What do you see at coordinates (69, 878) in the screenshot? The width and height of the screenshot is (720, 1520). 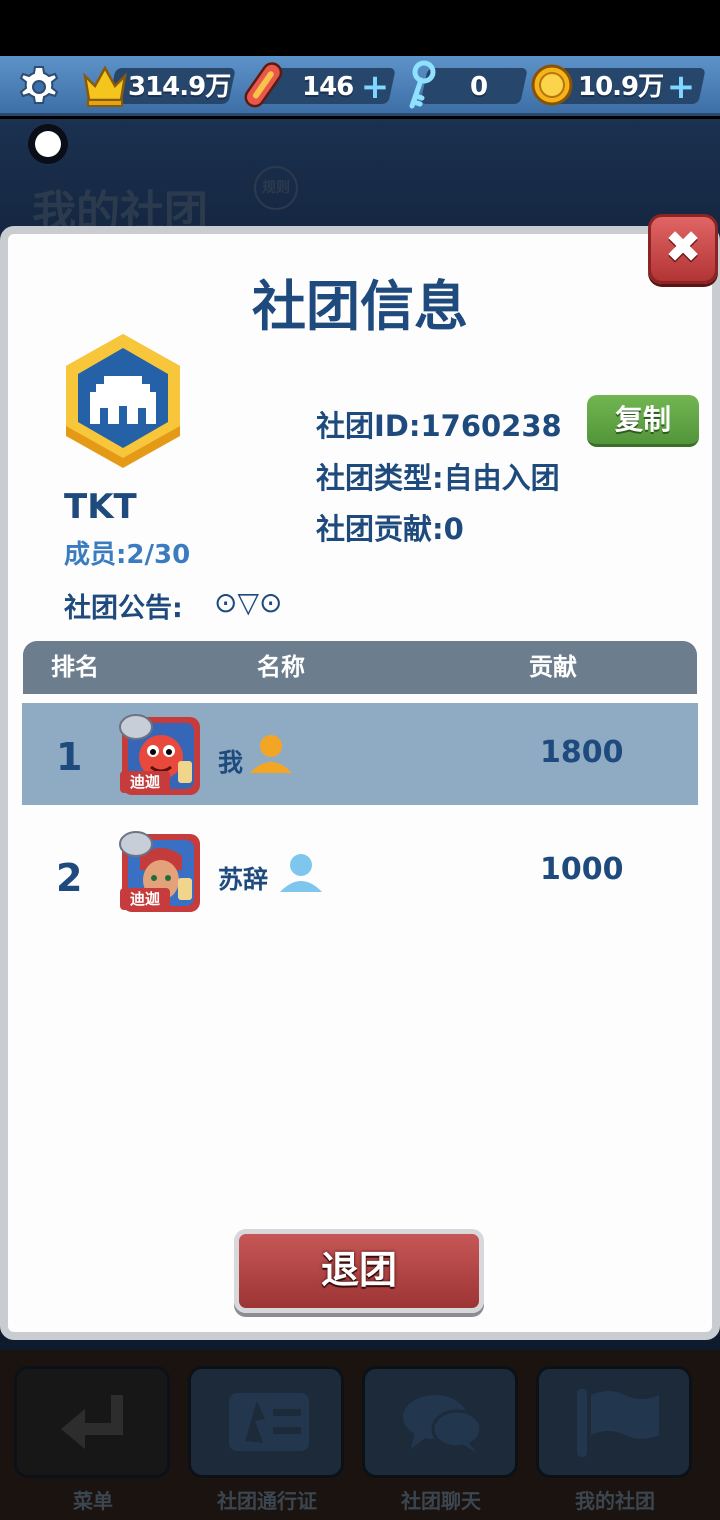 I see `row-rank: 2` at bounding box center [69, 878].